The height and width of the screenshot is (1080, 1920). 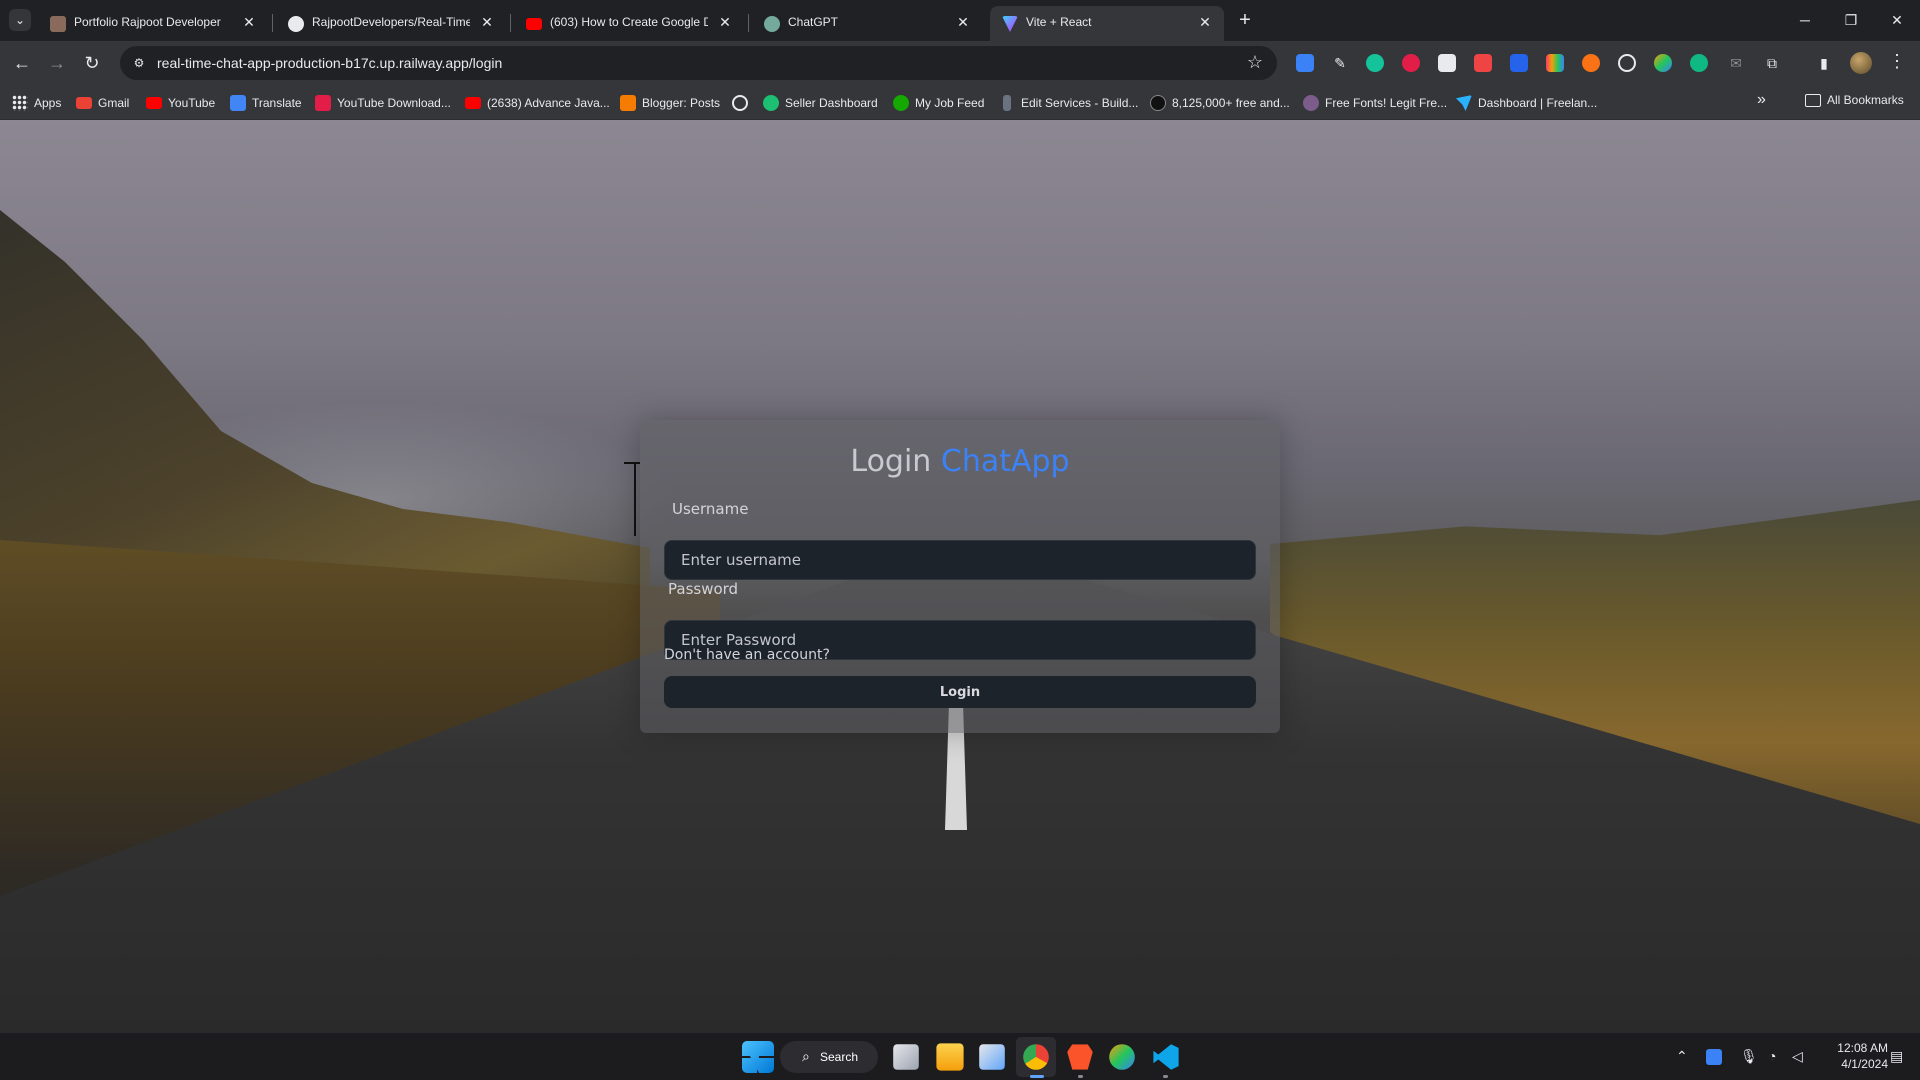 I want to click on upwork-icon, so click(x=901, y=103).